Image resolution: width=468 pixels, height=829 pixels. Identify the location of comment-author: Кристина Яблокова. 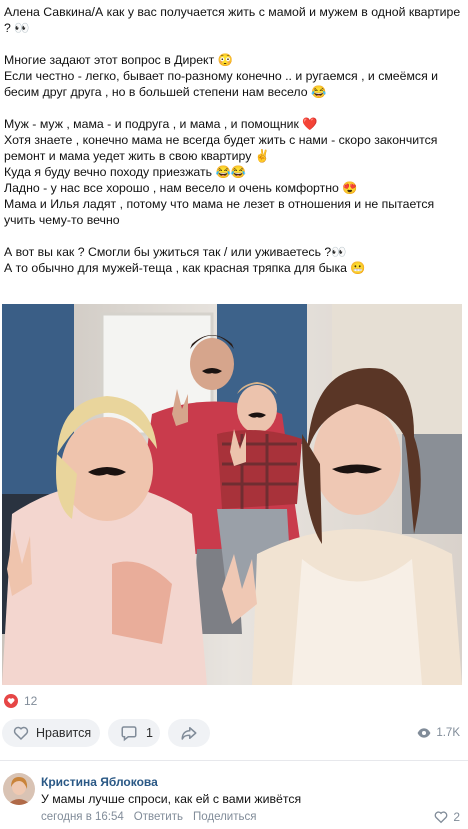
(99, 782).